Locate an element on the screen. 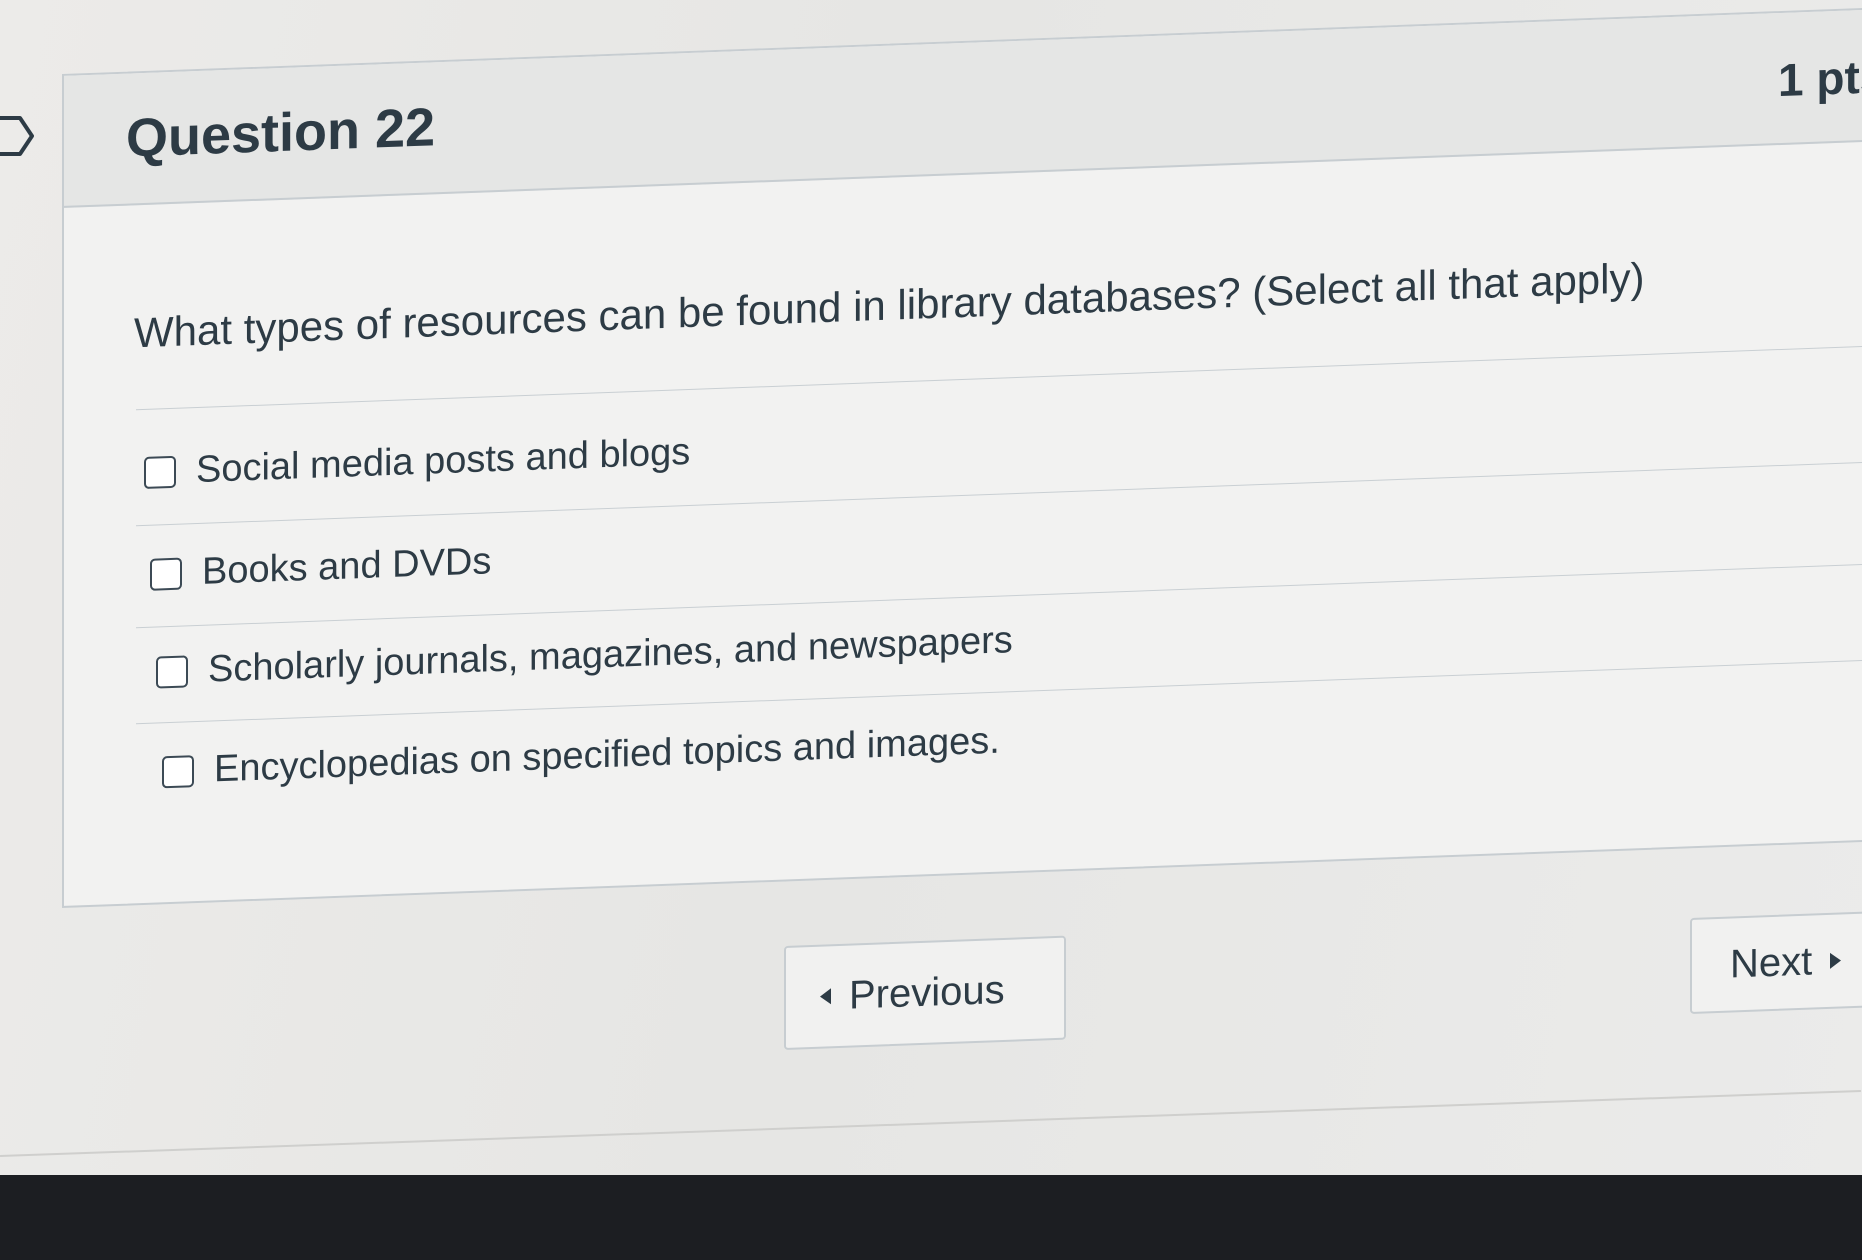 Image resolution: width=1862 pixels, height=1260 pixels. answer-option: Social media posts and blogs is located at coordinates (417, 462).